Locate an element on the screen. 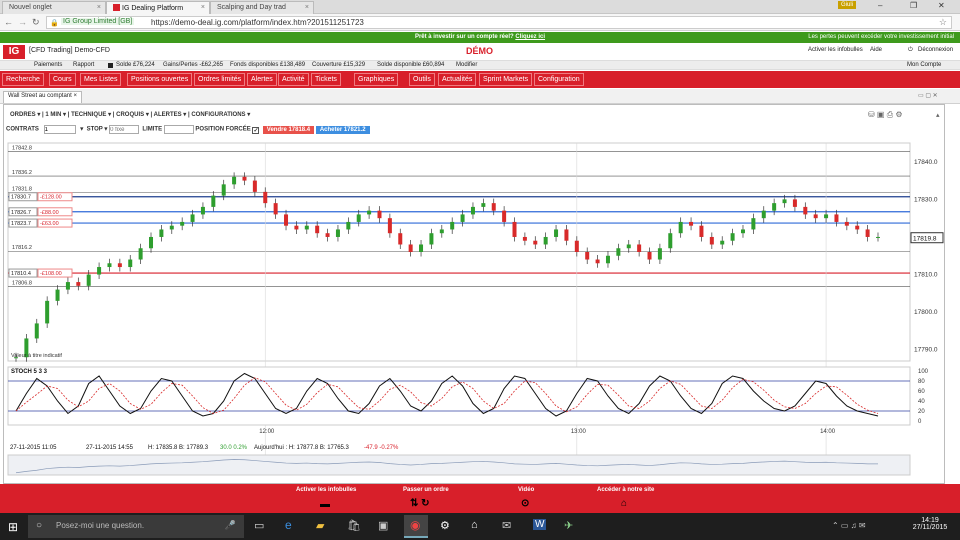  chart-tools-icons: ⛁ ▣ ⎙ ⚙ is located at coordinates (885, 115).